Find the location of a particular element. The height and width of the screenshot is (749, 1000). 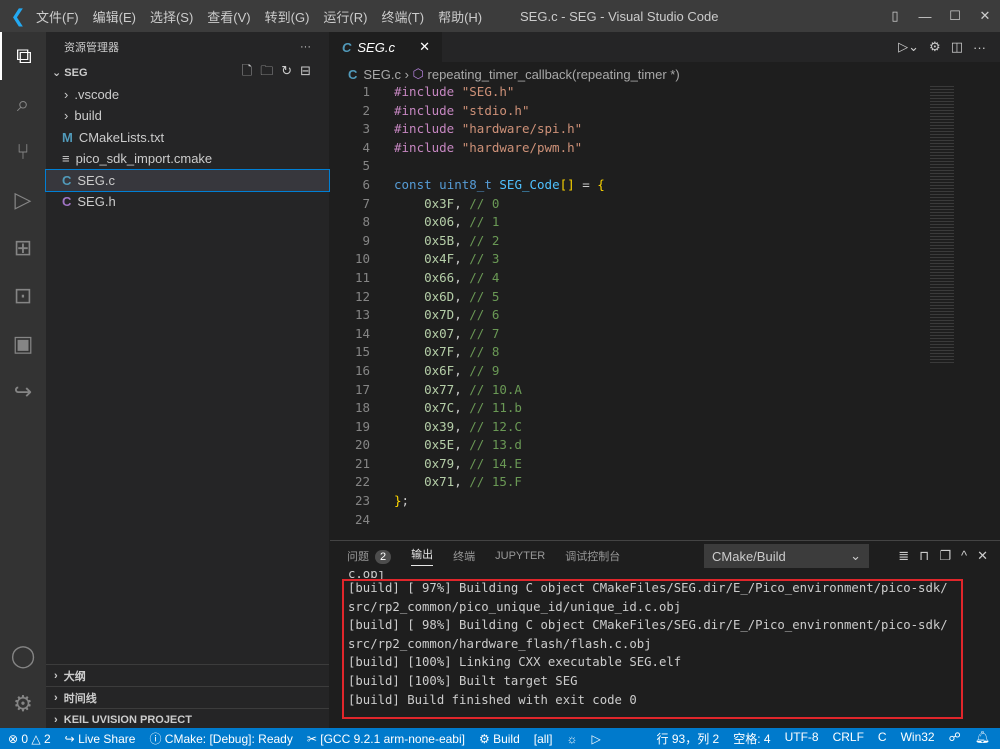

maximize-button: ☐ is located at coordinates (955, 16).